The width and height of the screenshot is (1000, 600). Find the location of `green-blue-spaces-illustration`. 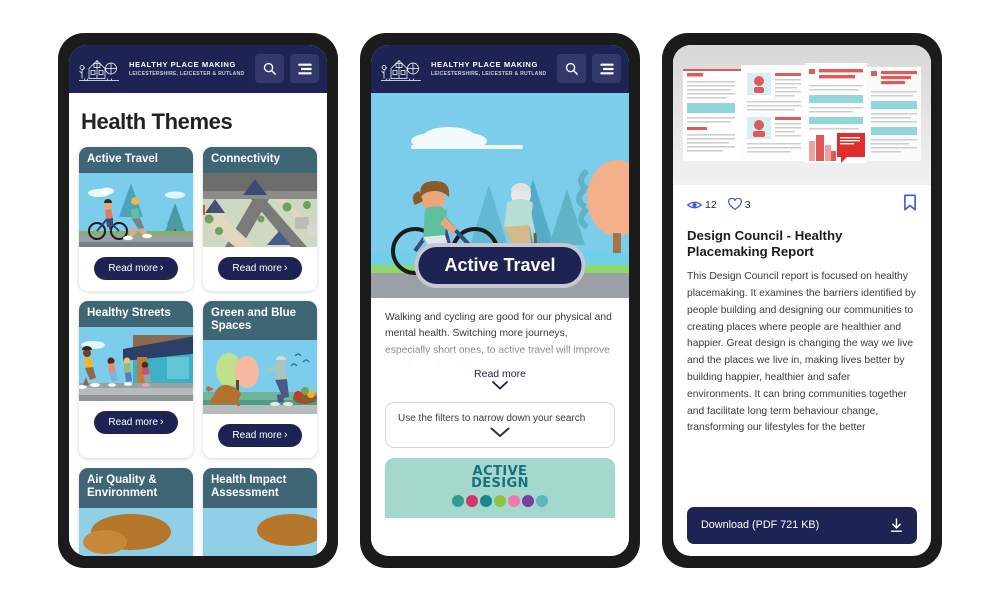

green-blue-spaces-illustration is located at coordinates (260, 377).